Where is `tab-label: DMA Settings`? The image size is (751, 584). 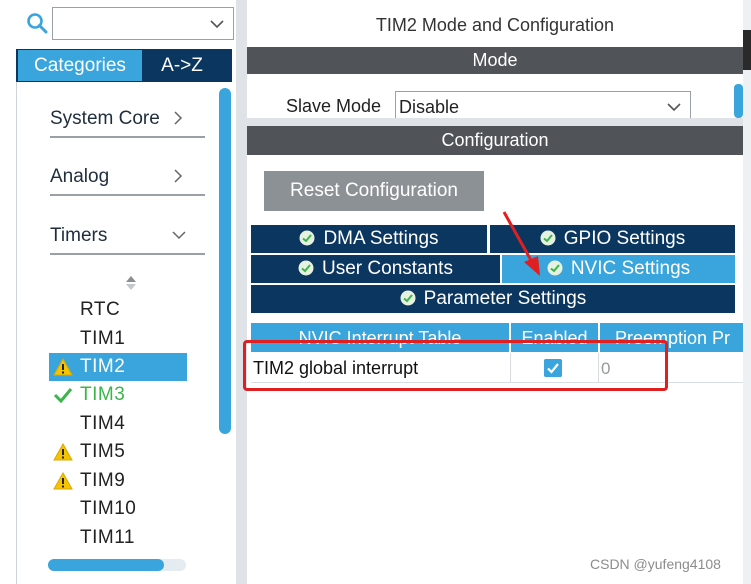 tab-label: DMA Settings is located at coordinates (381, 238).